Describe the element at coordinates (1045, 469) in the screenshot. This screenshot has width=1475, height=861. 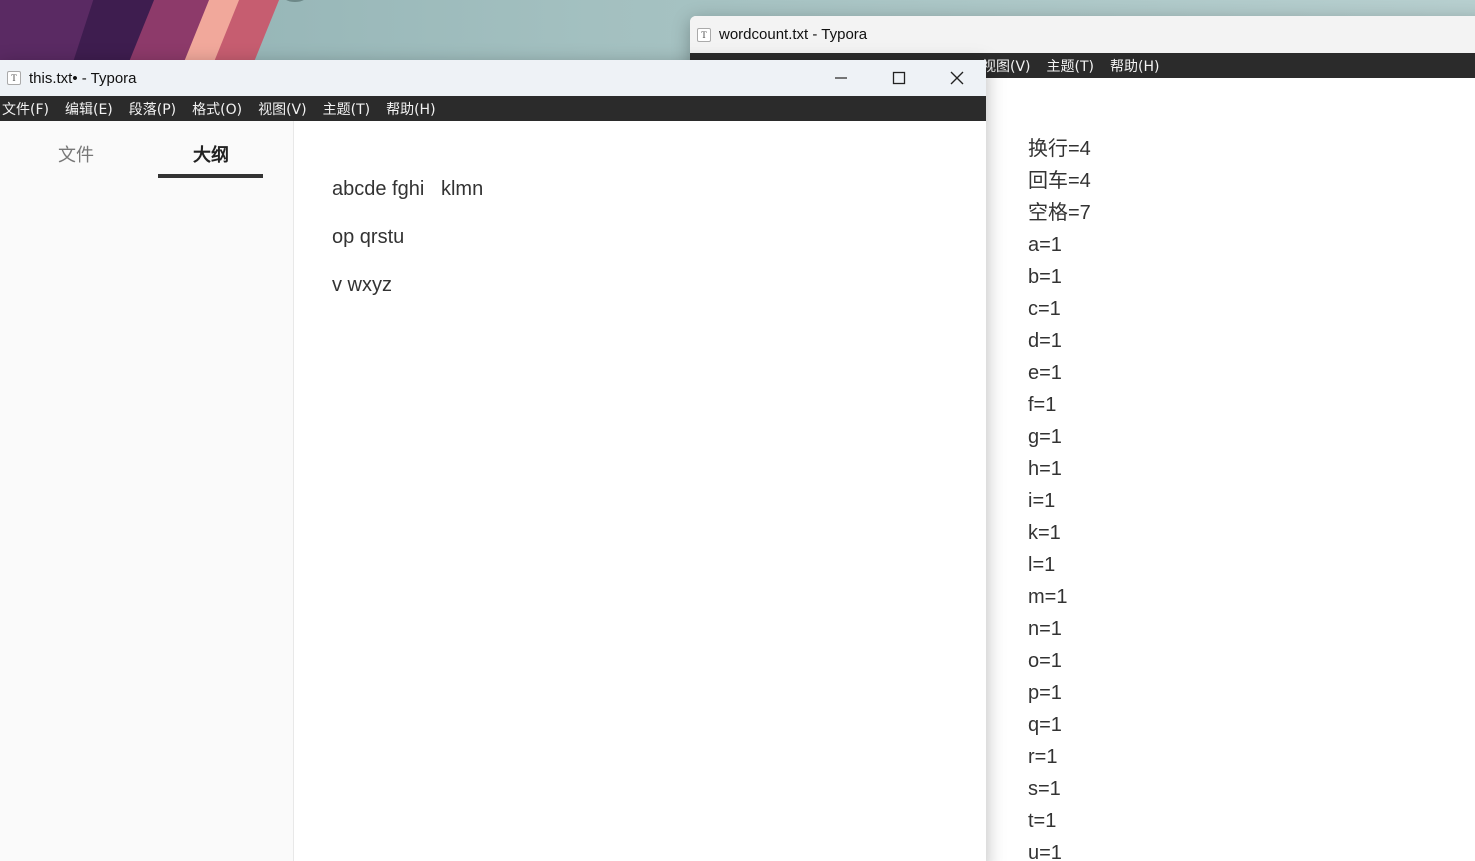
I see `count-line: h=1` at that location.